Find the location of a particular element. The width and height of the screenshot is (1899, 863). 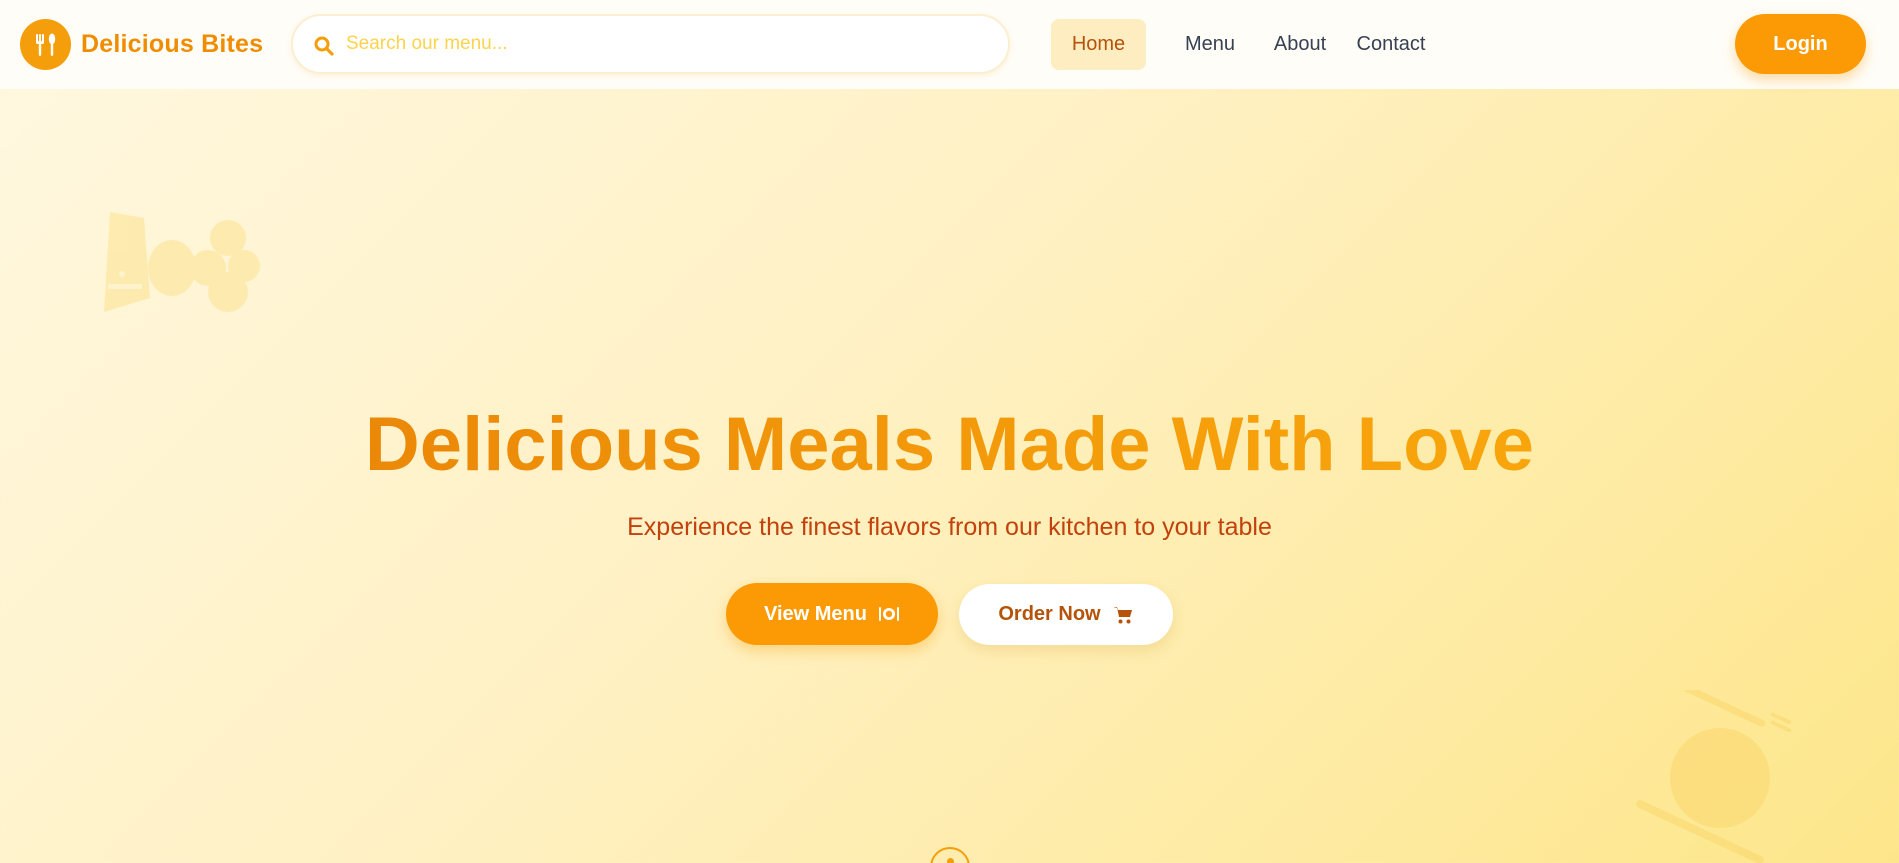

nav-contact: Contact is located at coordinates (1391, 44).